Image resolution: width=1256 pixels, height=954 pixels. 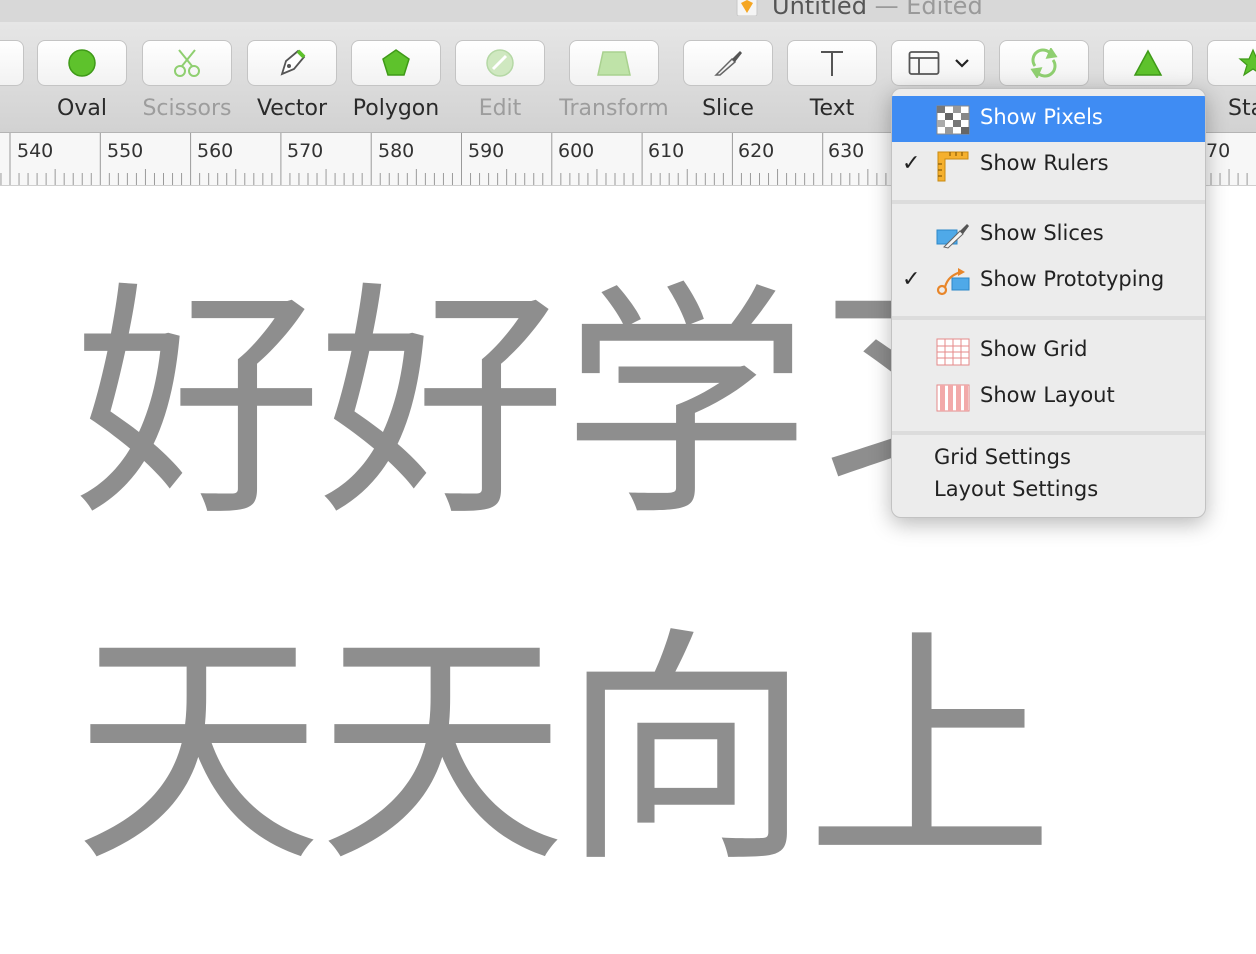 I want to click on menu-item-grid-settings: Grid Settings, so click(x=1048, y=459).